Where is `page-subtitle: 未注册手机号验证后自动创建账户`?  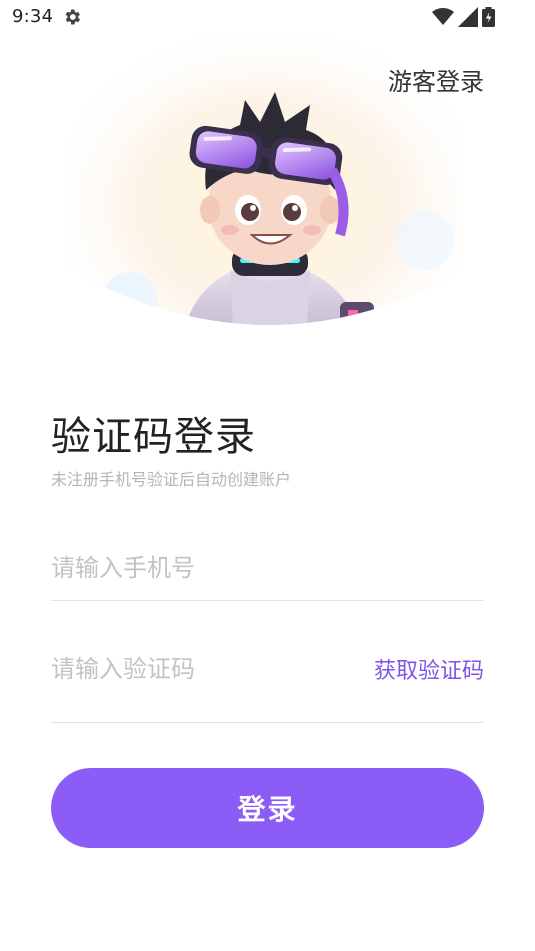 page-subtitle: 未注册手机号验证后自动创建账户 is located at coordinates (171, 479).